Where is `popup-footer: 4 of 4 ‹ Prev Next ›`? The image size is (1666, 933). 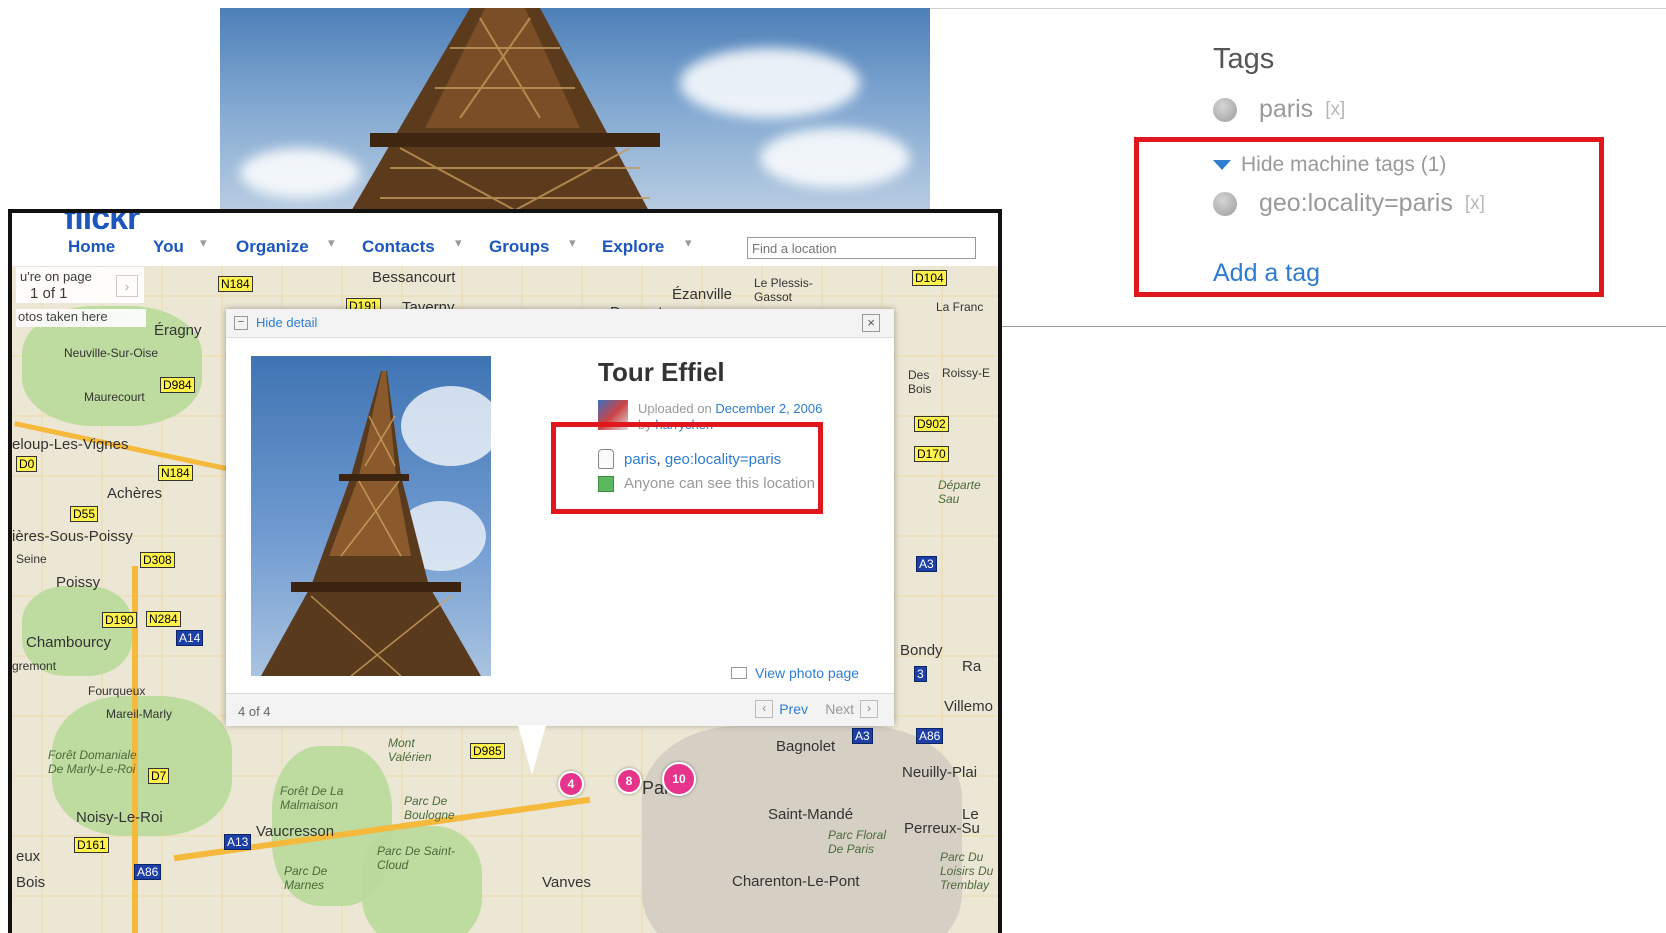 popup-footer: 4 of 4 ‹ Prev Next › is located at coordinates (560, 709).